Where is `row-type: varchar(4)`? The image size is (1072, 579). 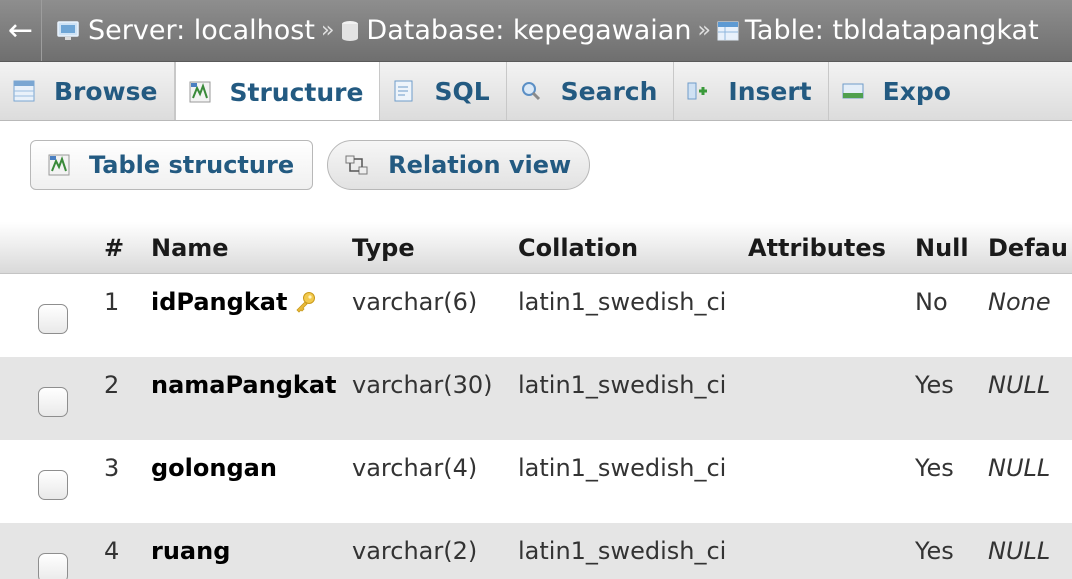 row-type: varchar(4) is located at coordinates (415, 468).